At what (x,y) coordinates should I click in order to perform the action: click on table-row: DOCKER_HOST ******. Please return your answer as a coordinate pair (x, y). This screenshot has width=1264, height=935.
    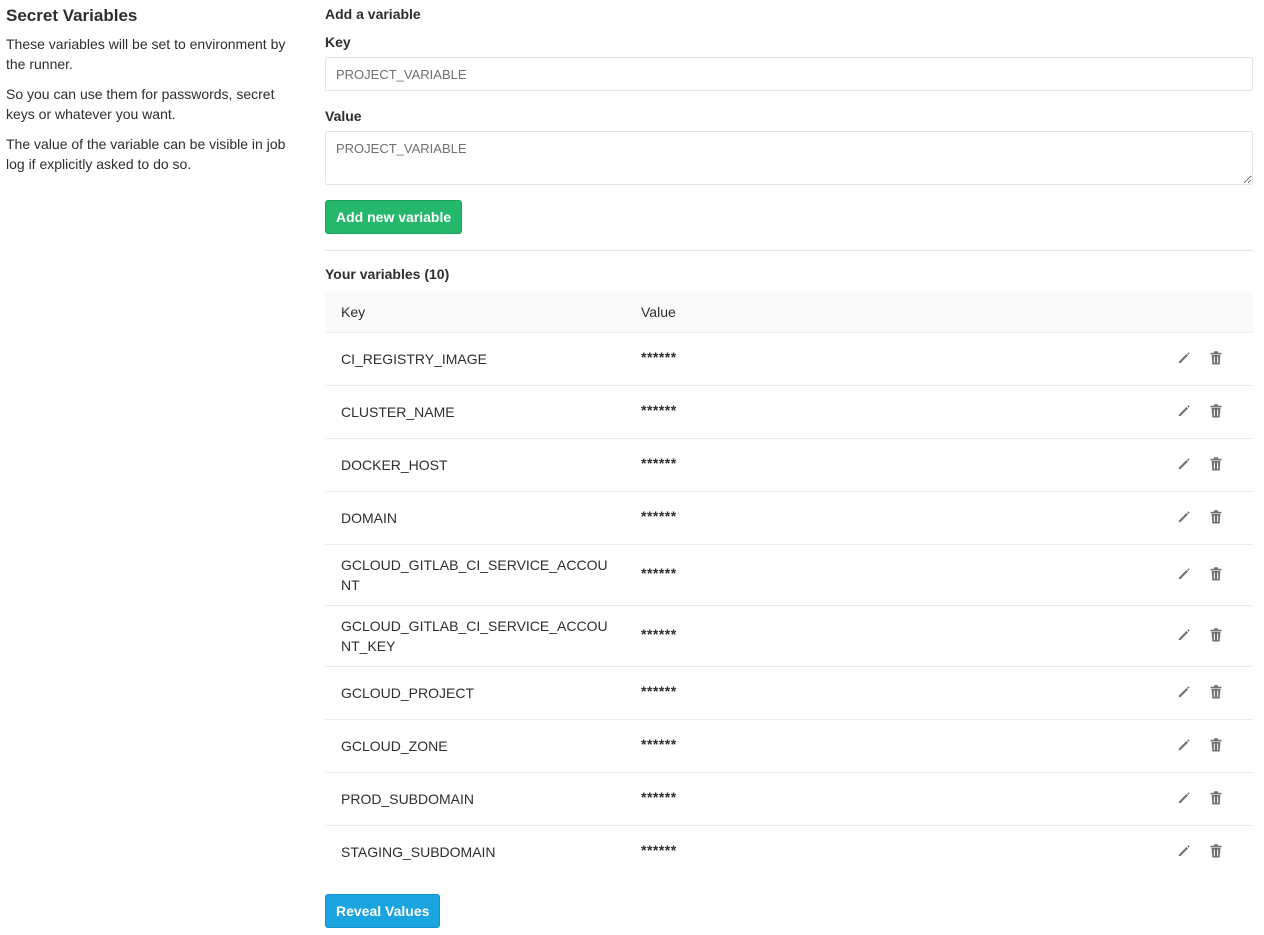
    Looking at the image, I should click on (789, 465).